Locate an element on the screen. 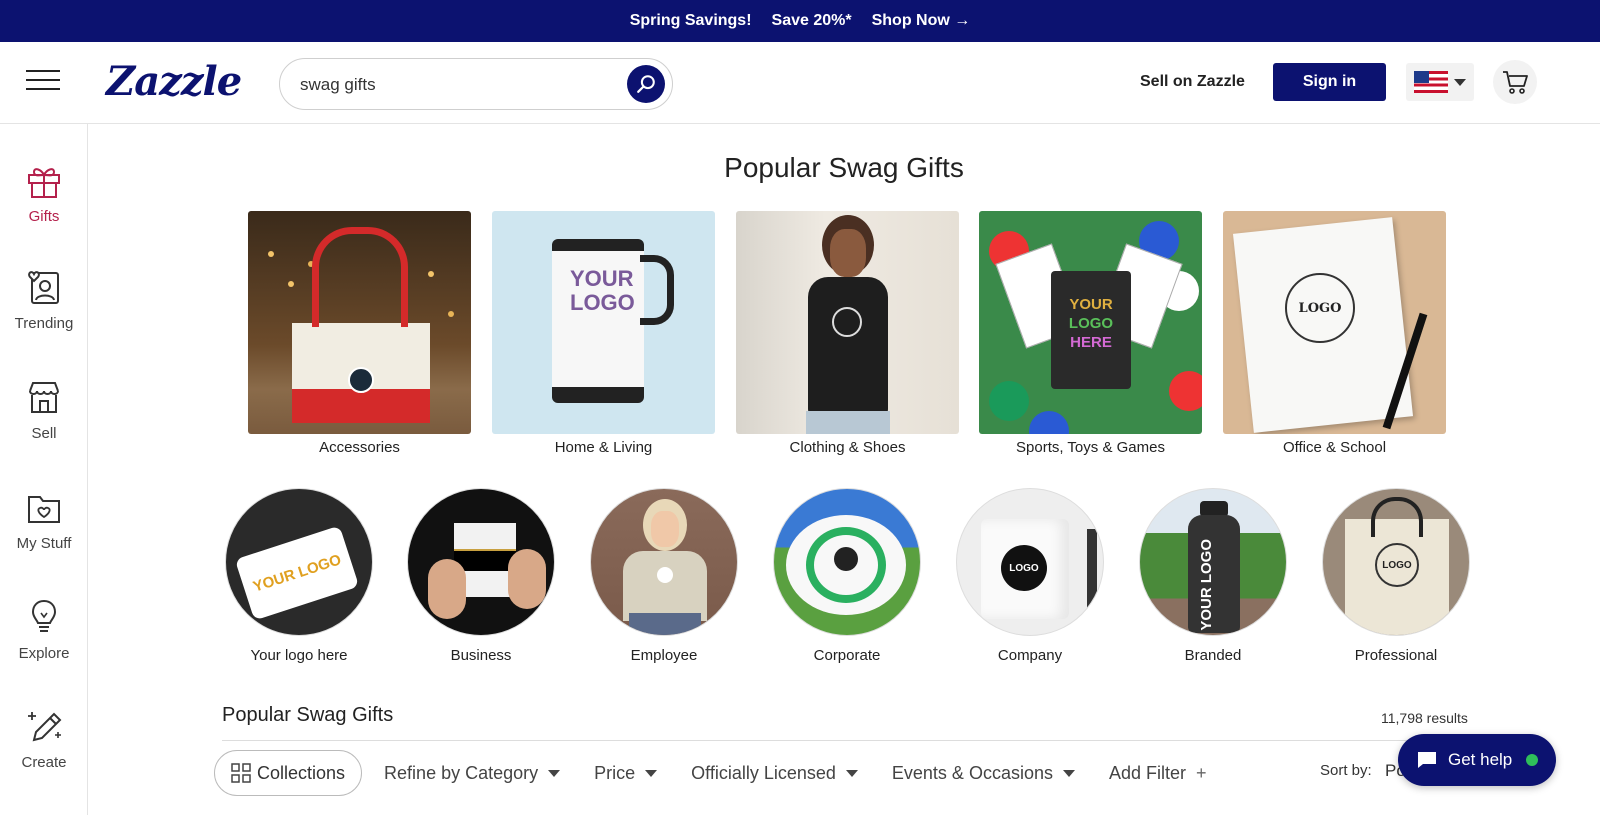 This screenshot has width=1600, height=815. company-mug-image: LOGO is located at coordinates (1030, 562).